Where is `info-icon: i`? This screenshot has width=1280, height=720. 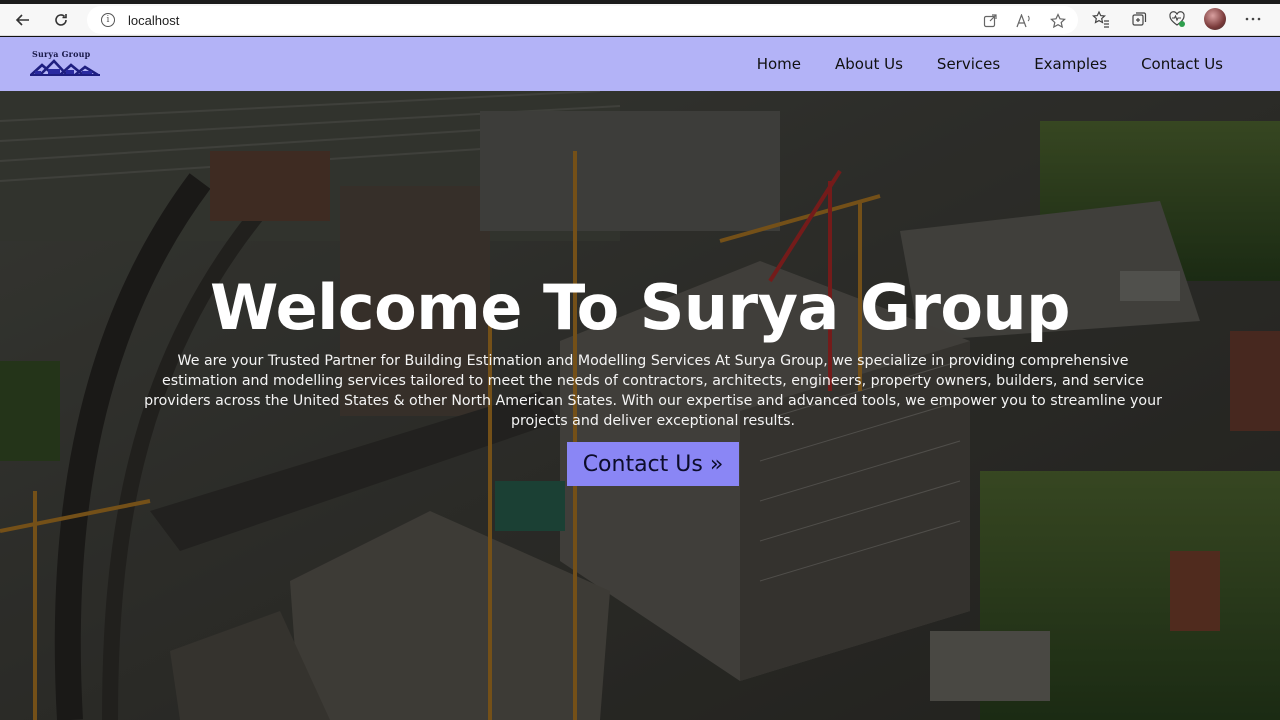
info-icon: i is located at coordinates (108, 20).